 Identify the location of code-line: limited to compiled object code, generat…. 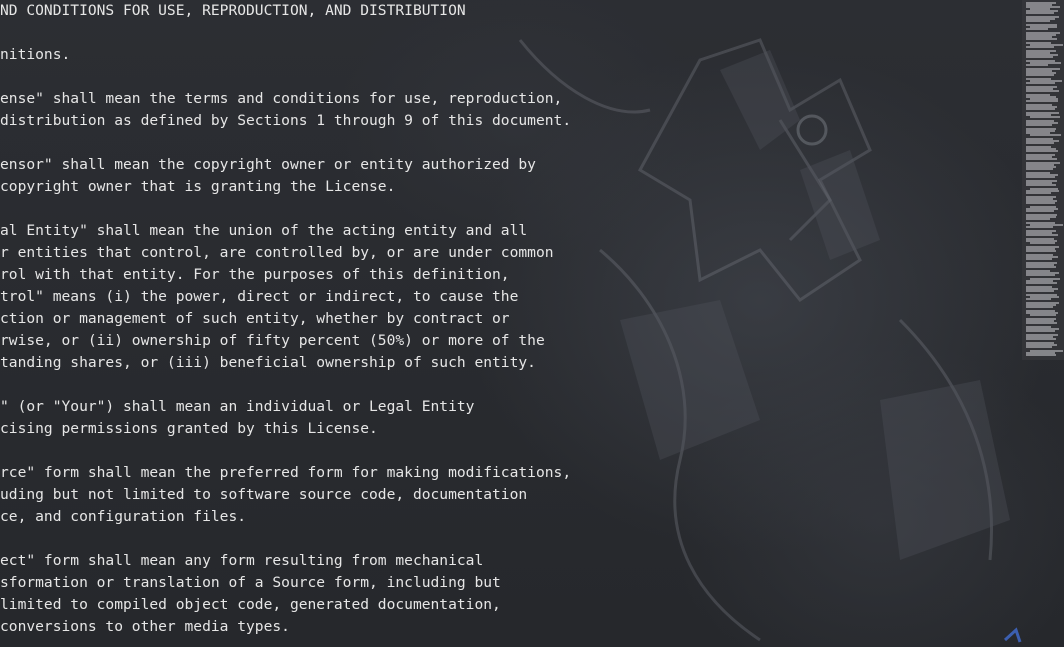
(250, 604).